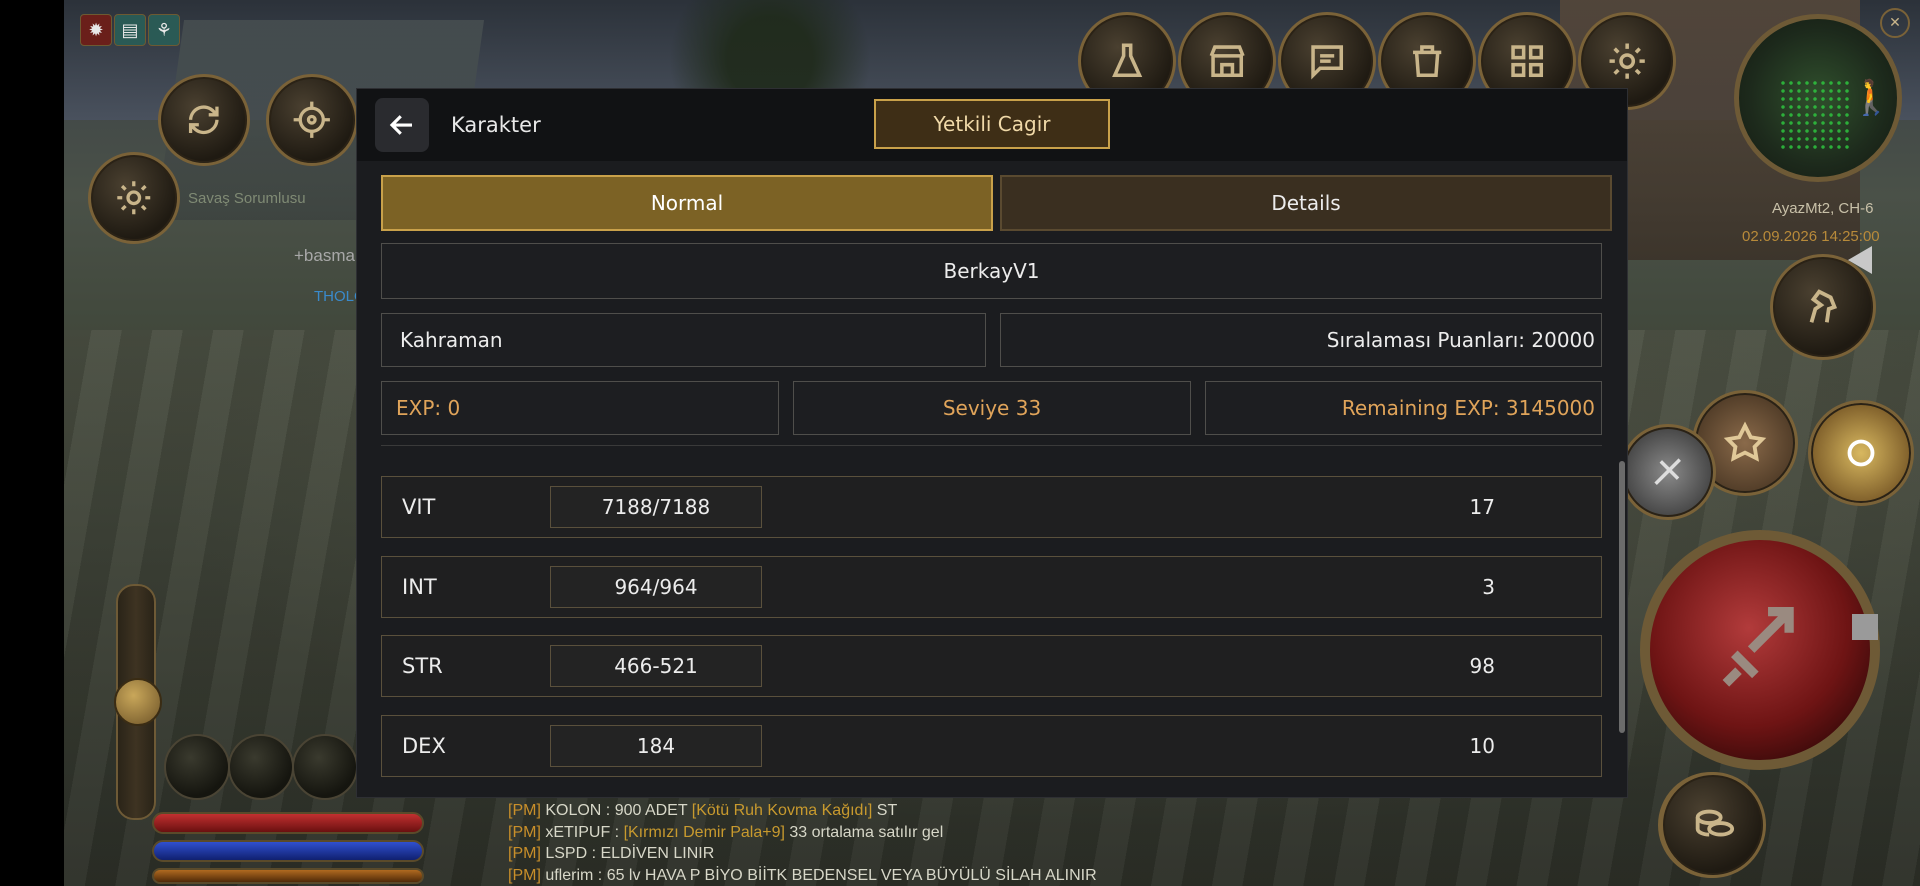 The height and width of the screenshot is (886, 1920). I want to click on chat-sender: xETIPUF :, so click(582, 832).